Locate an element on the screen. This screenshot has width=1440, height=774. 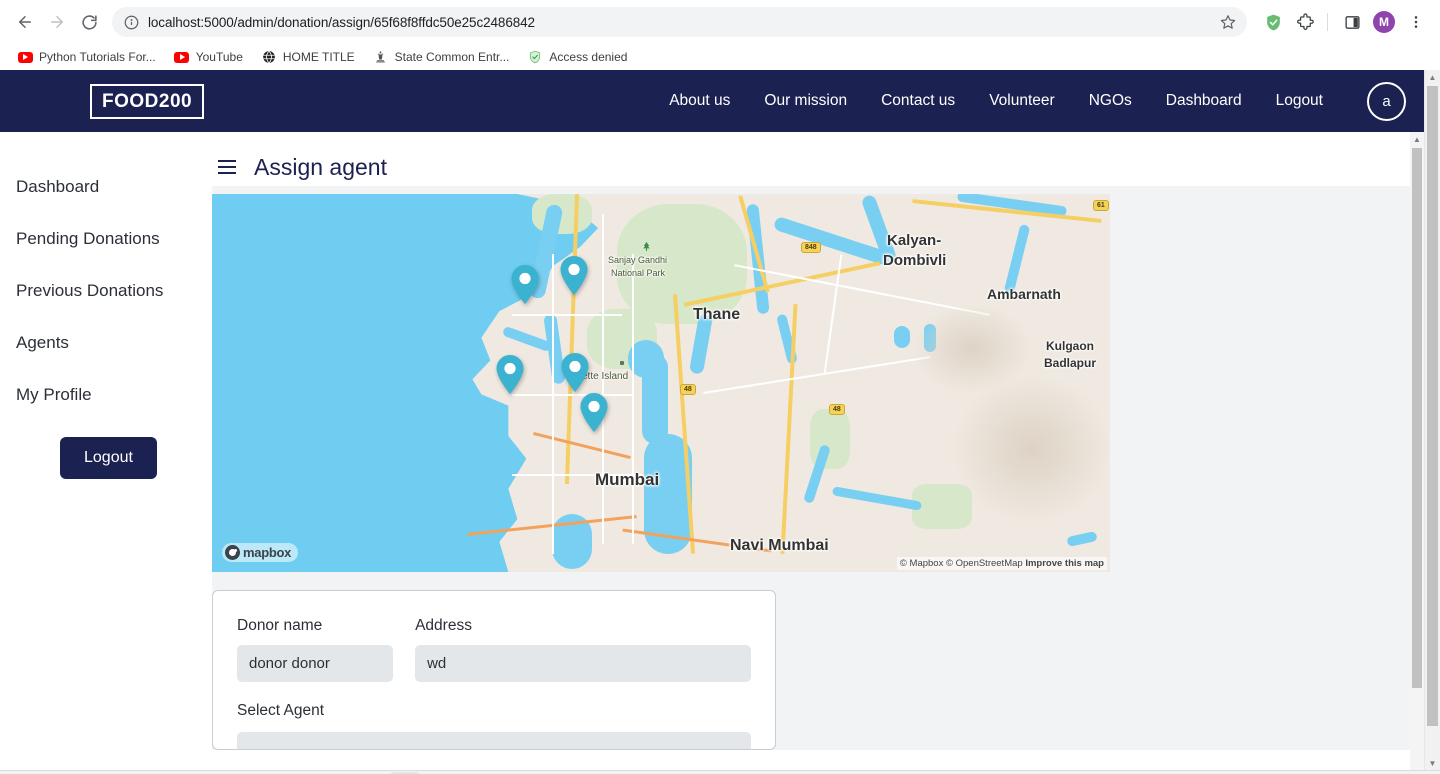
bookmark-label: Access denied is located at coordinates (588, 57).